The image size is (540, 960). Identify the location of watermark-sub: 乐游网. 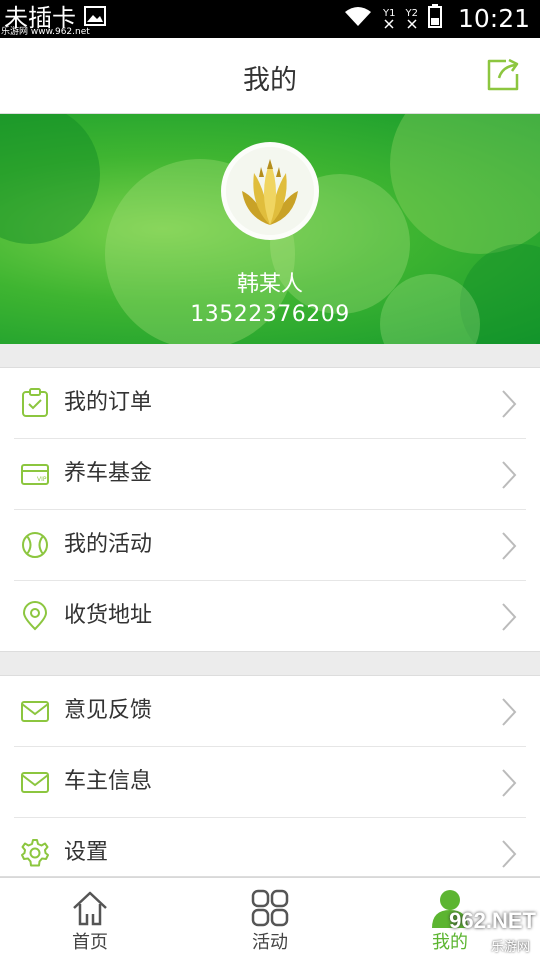
(510, 947).